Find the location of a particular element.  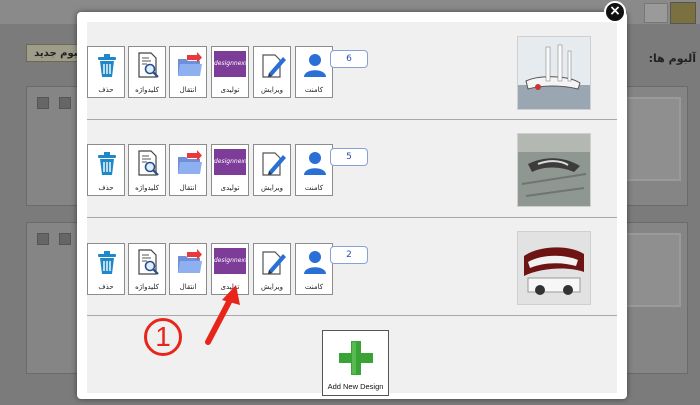

comment-count-badge: 5 is located at coordinates (349, 157).